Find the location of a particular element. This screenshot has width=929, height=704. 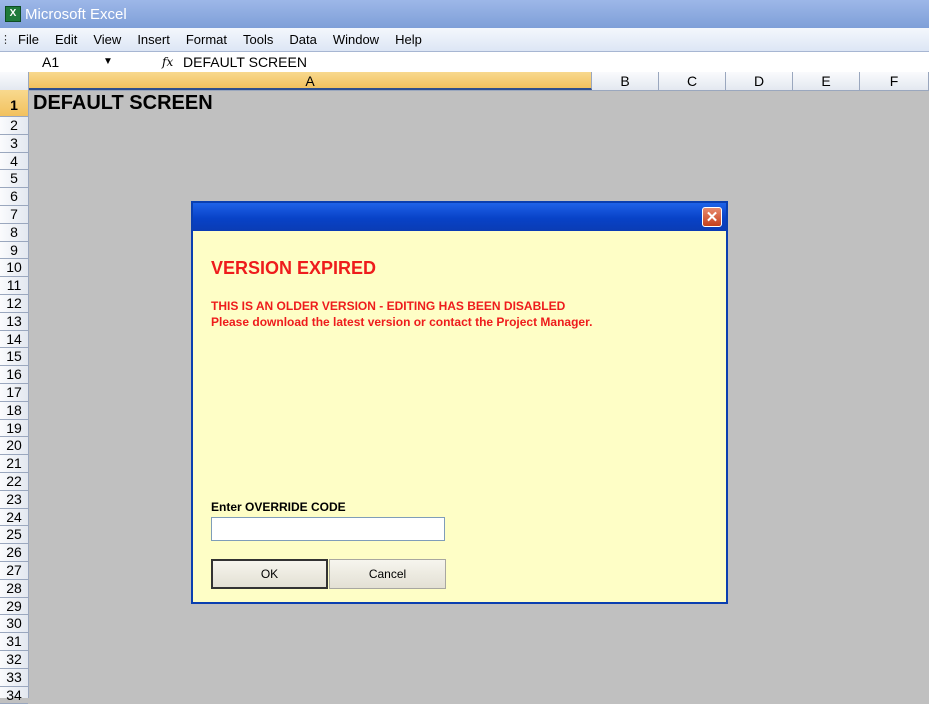

row-header: 18 is located at coordinates (14, 411).